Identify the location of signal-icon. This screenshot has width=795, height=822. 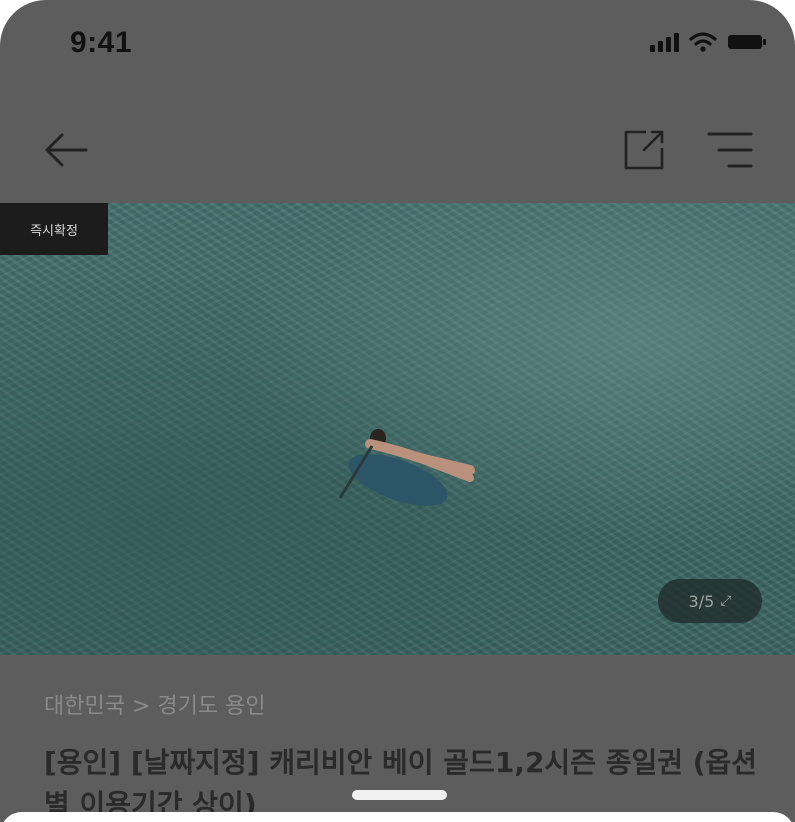
(664, 42).